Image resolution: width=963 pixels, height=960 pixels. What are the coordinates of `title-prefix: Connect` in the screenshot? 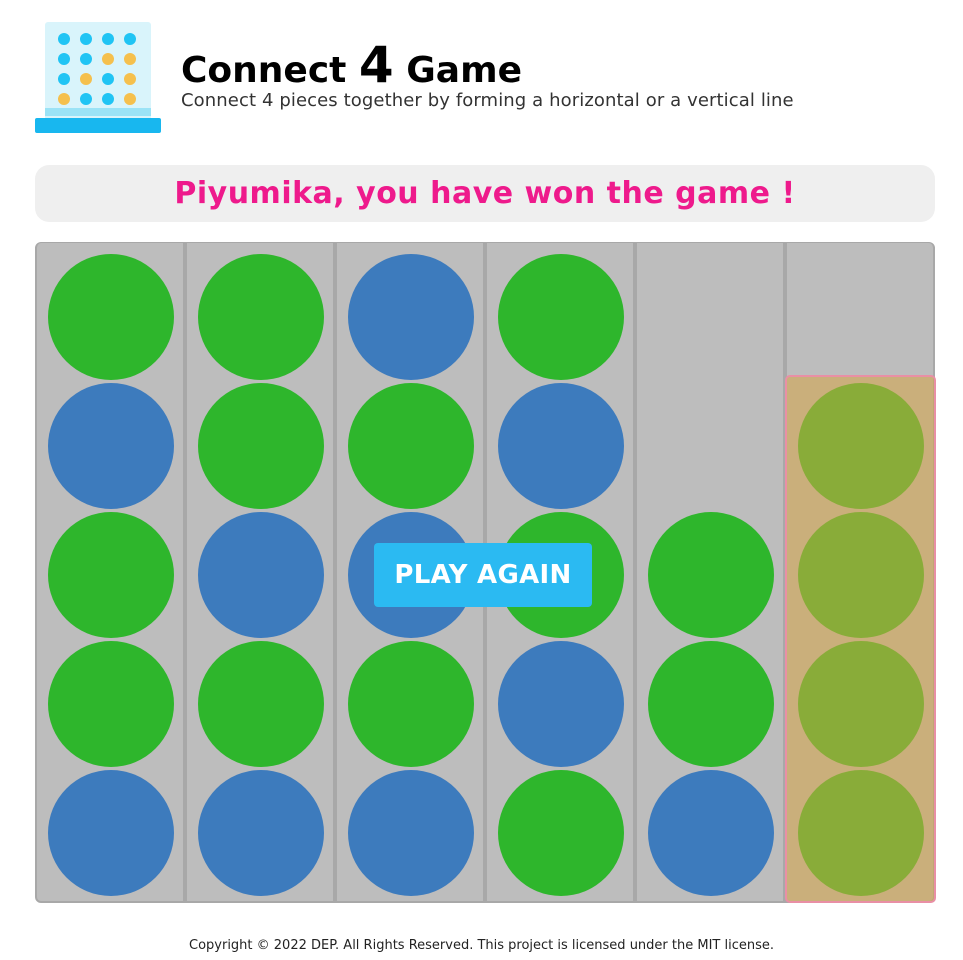 It's located at (270, 70).